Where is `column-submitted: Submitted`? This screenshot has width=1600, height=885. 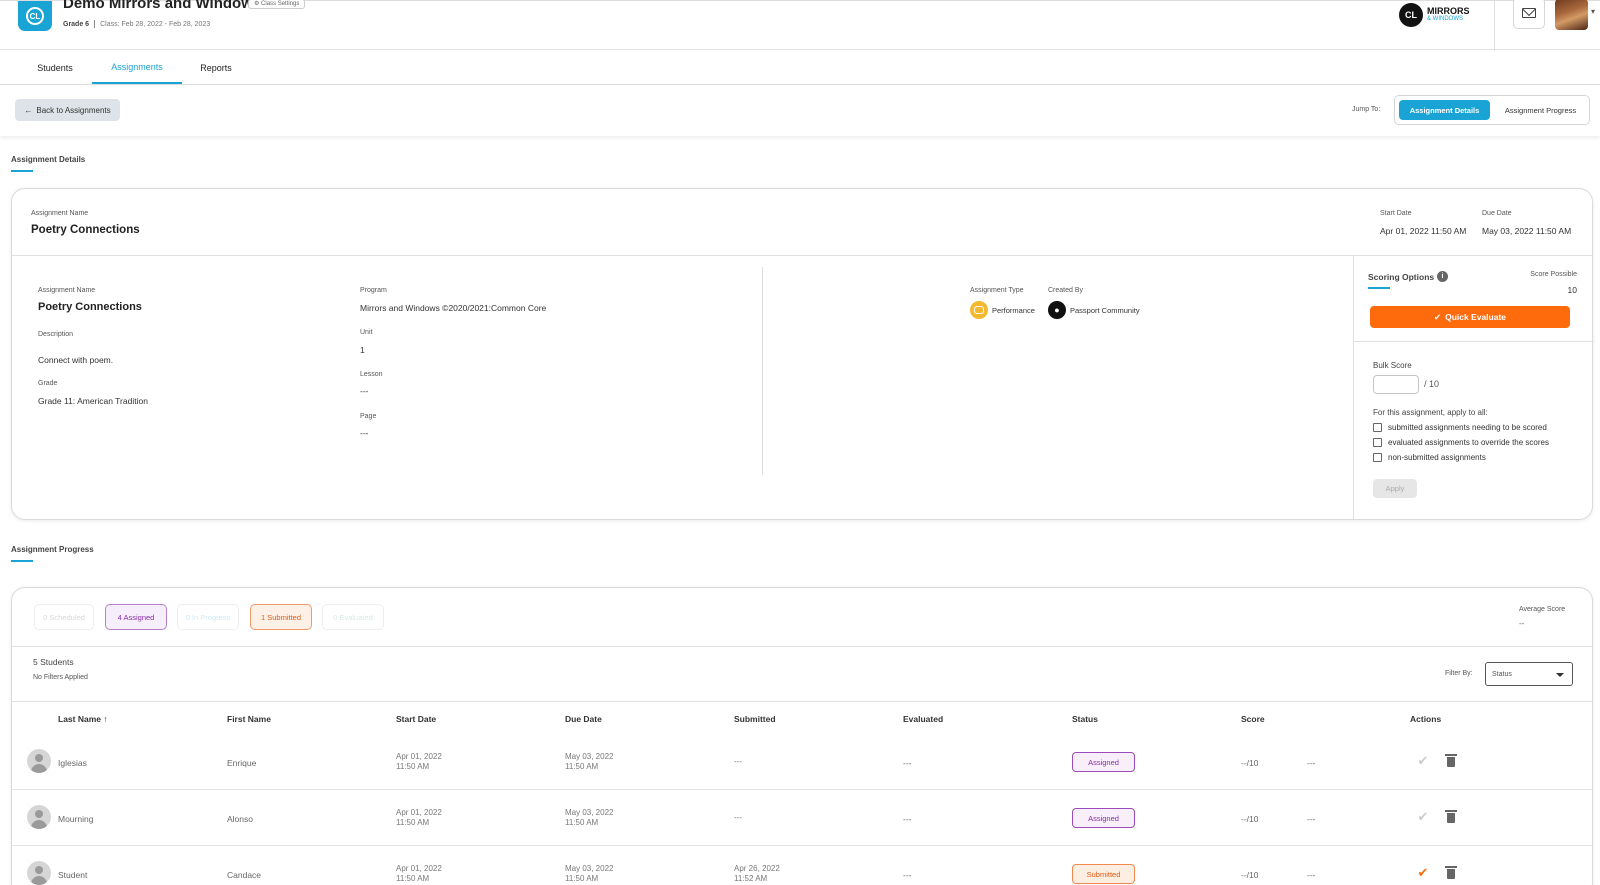
column-submitted: Submitted is located at coordinates (755, 719).